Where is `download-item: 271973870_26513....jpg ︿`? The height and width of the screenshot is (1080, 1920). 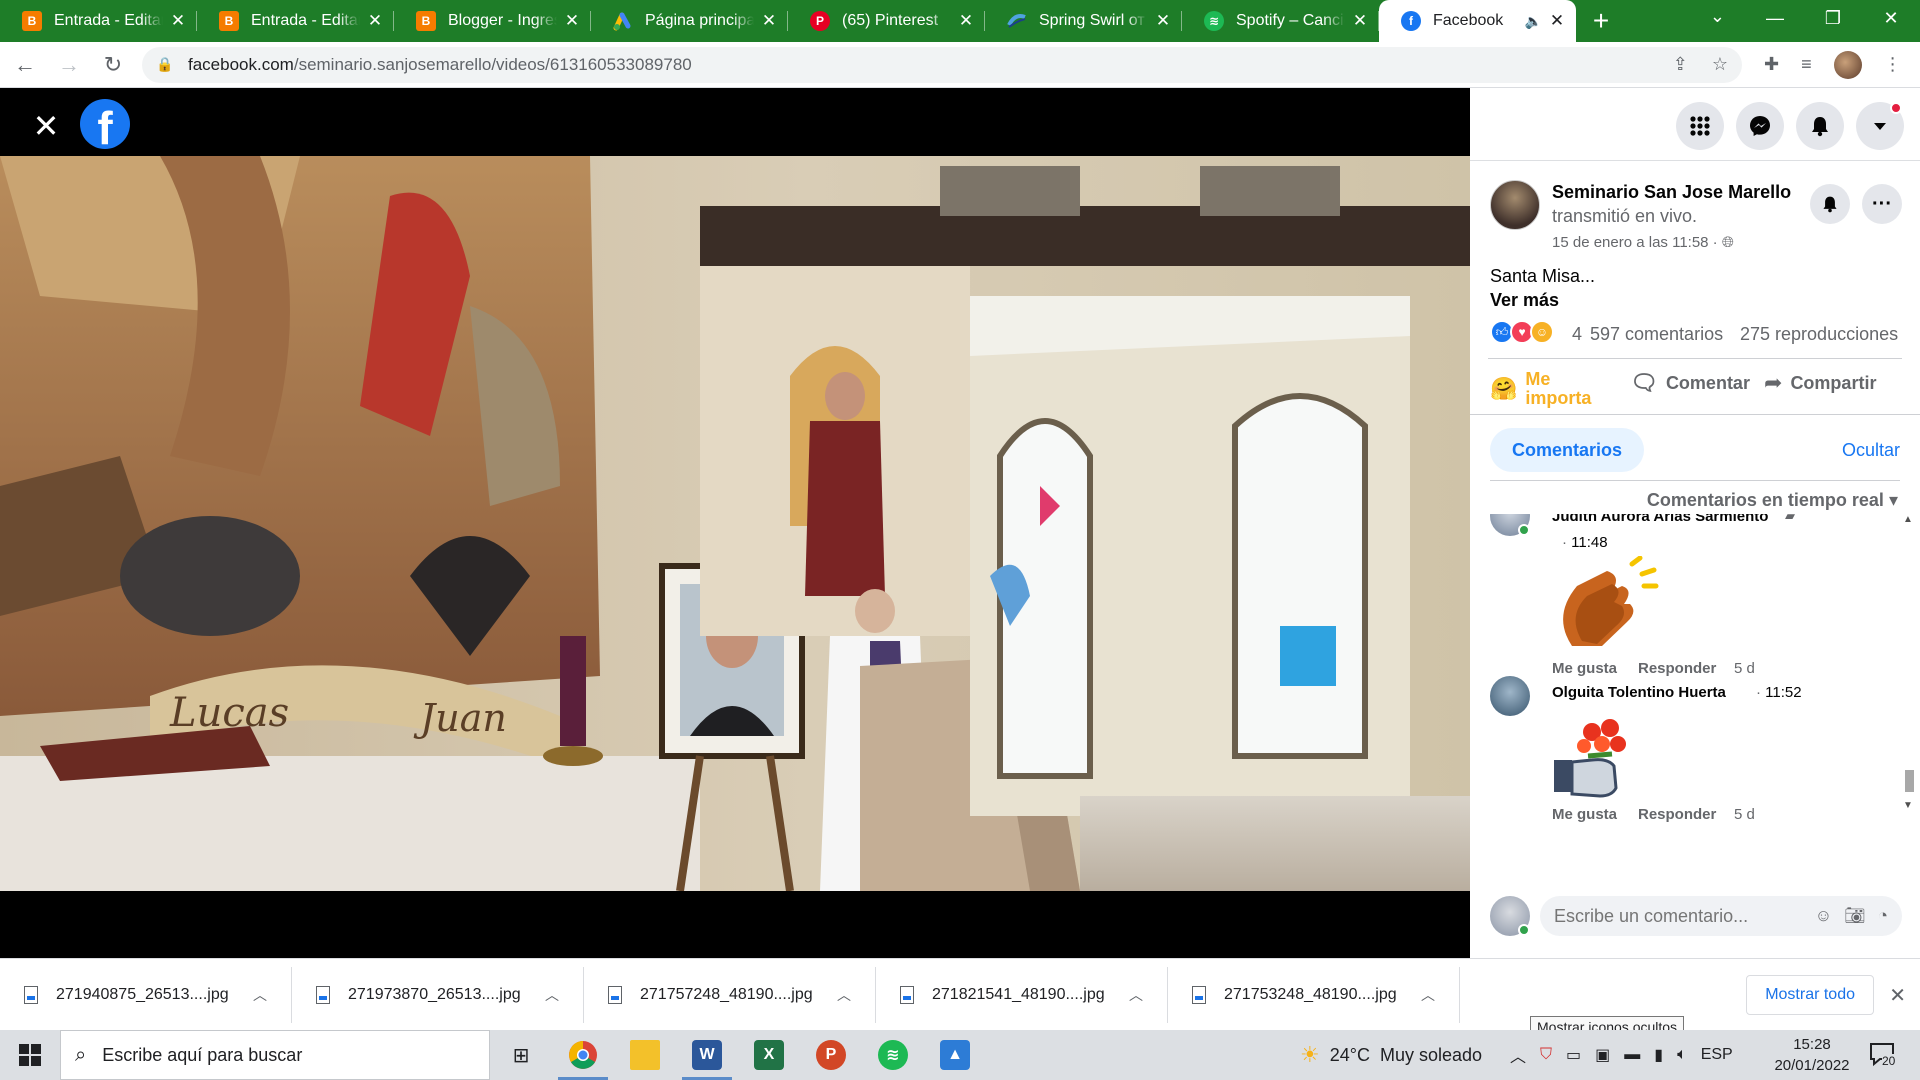 download-item: 271973870_26513....jpg ︿ is located at coordinates (438, 994).